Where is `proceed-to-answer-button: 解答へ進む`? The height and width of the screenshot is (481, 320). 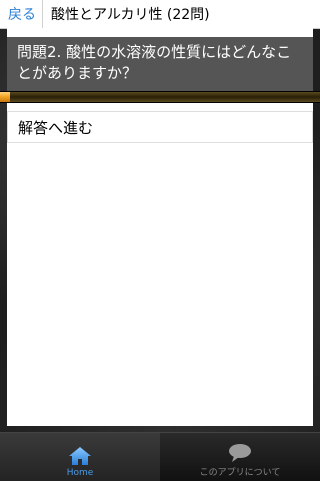 proceed-to-answer-button: 解答へ進む is located at coordinates (160, 127).